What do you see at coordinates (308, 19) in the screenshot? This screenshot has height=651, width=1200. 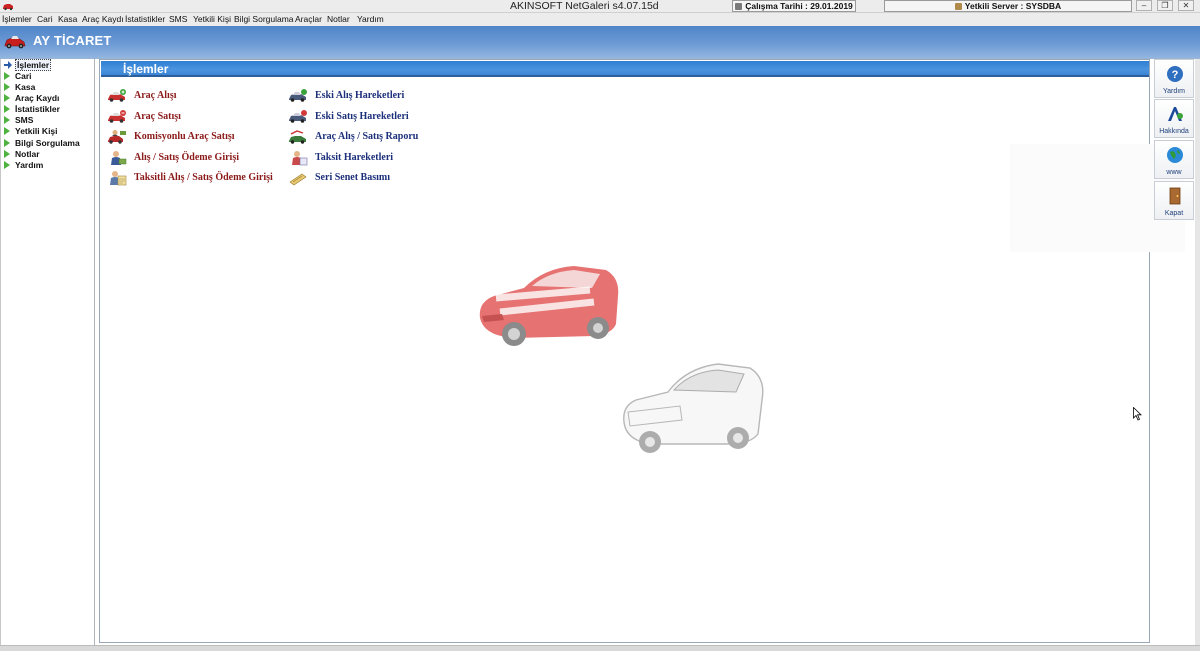 I see `menu-araclar: Araçlar` at bounding box center [308, 19].